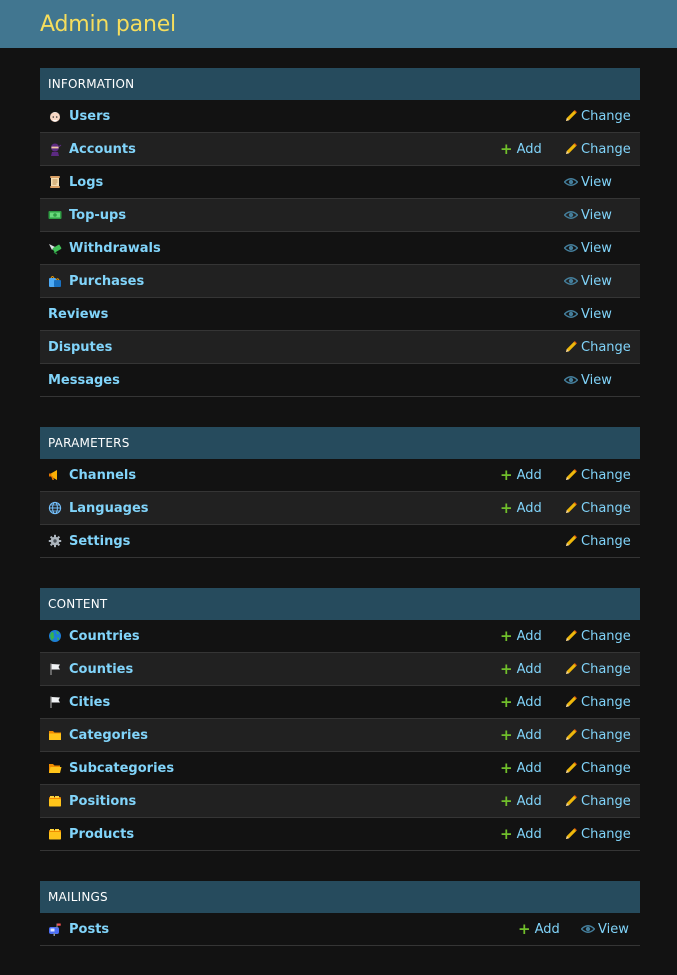 The width and height of the screenshot is (677, 975). I want to click on model-link-purchases: Purchases, so click(306, 281).